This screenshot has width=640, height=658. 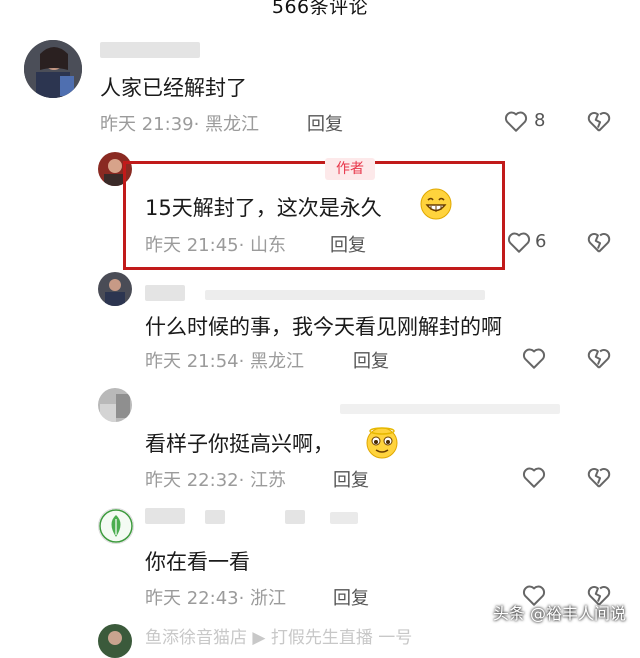 I want to click on comment-text-body: 15天解封了，这次是永久, so click(x=263, y=208).